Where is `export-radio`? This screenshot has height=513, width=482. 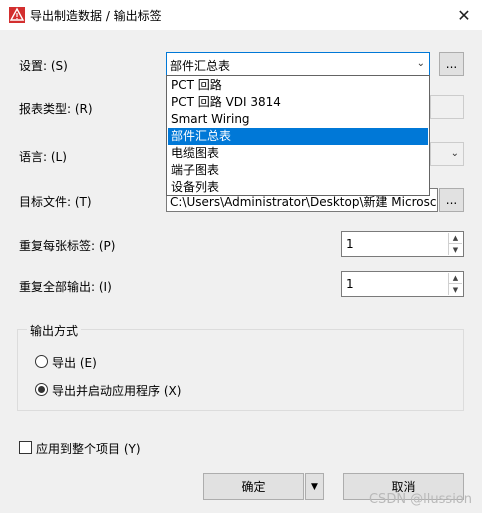 export-radio is located at coordinates (41, 361).